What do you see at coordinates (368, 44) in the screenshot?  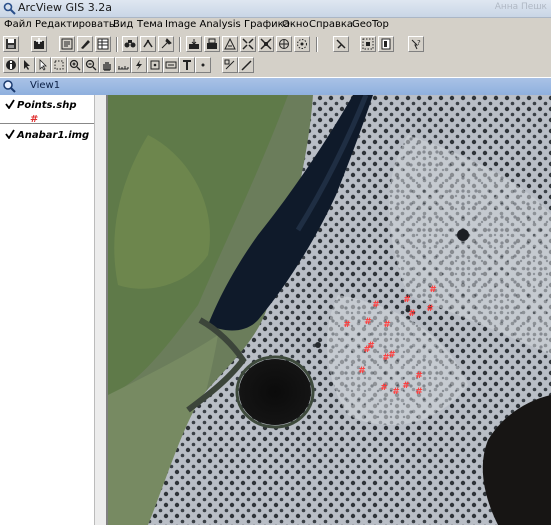 I see `layout-icon` at bounding box center [368, 44].